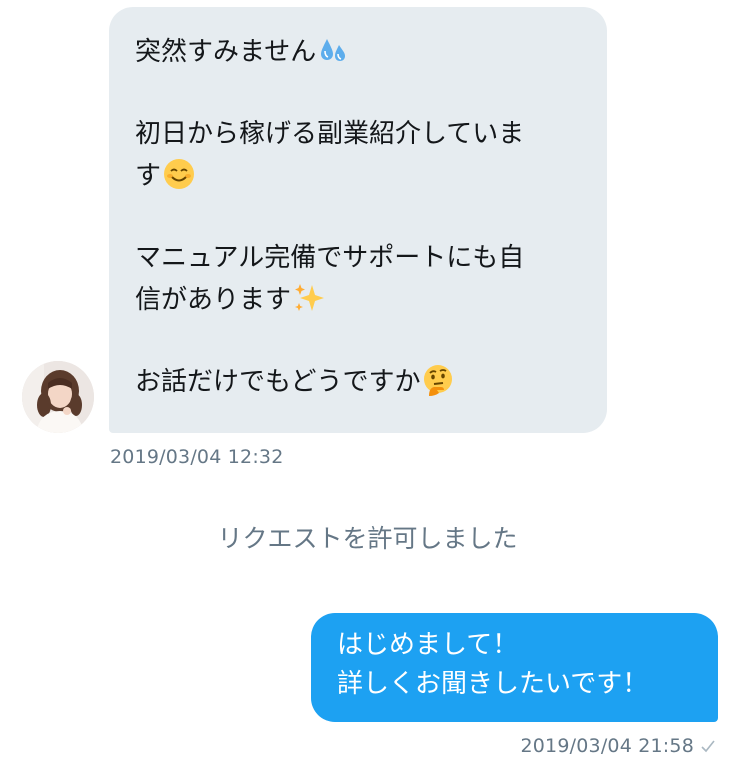  Describe the element at coordinates (213, 300) in the screenshot. I see `message-text: 信があります` at that location.